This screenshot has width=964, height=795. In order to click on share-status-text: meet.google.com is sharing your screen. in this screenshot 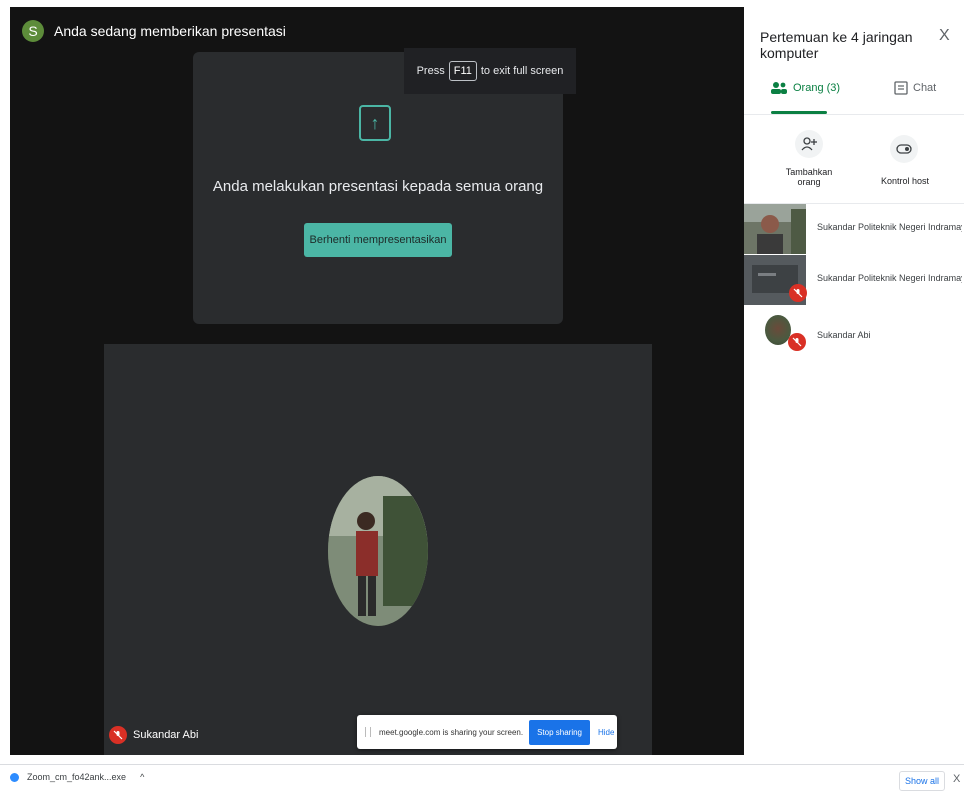, I will do `click(451, 732)`.